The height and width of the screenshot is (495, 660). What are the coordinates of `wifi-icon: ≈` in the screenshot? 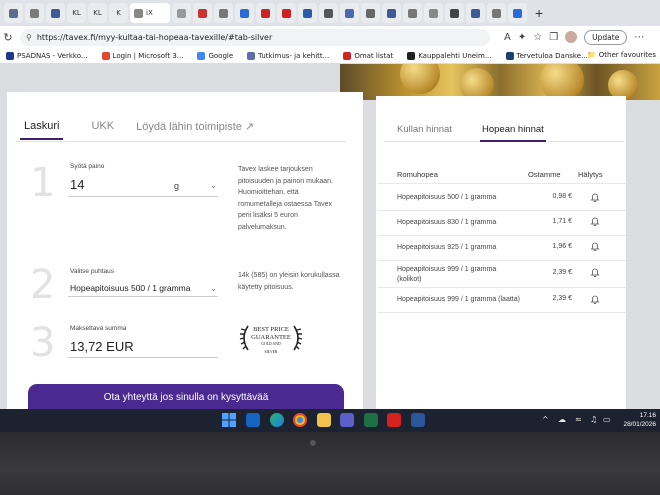 It's located at (578, 419).